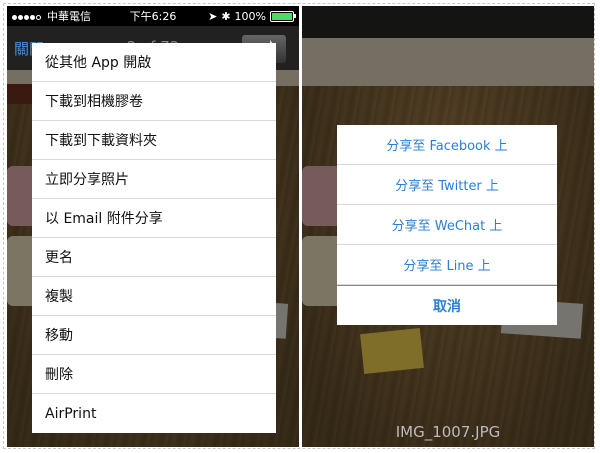 The width and height of the screenshot is (600, 453). Describe the element at coordinates (447, 185) in the screenshot. I see `share-option: 分享至 Twitter 上` at that location.